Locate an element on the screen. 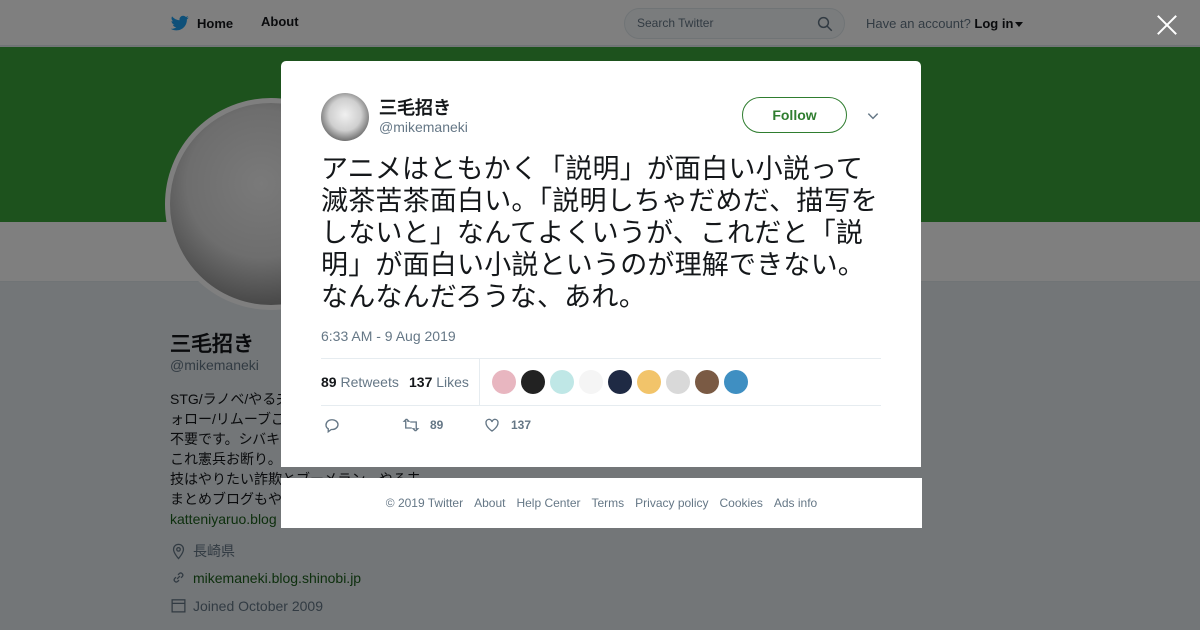 The image size is (1200, 630). likes-count: 137 is located at coordinates (421, 382).